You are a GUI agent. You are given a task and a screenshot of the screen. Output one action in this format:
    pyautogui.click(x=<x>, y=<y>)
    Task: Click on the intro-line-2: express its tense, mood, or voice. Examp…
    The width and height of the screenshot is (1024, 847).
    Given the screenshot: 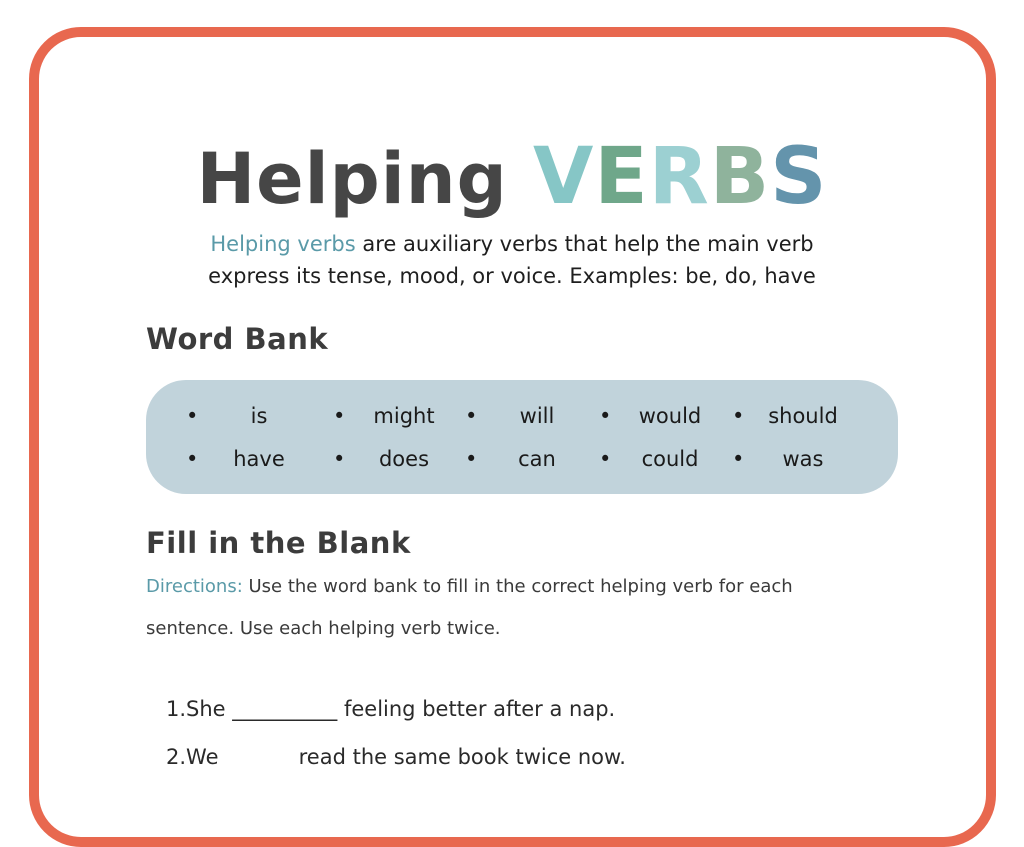 What is the action you would take?
    pyautogui.click(x=512, y=276)
    